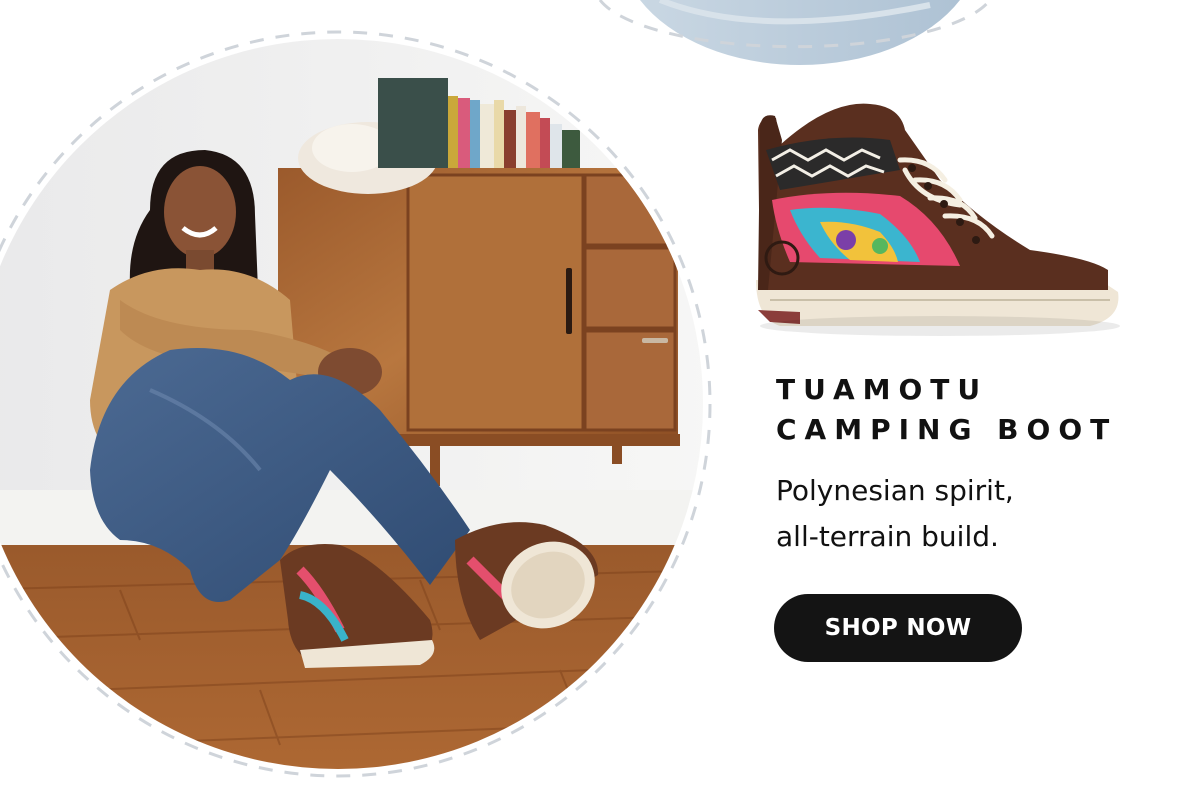  Describe the element at coordinates (966, 514) in the screenshot. I see `product-tagline: Polynesian spirit, all-terrain build.` at that location.